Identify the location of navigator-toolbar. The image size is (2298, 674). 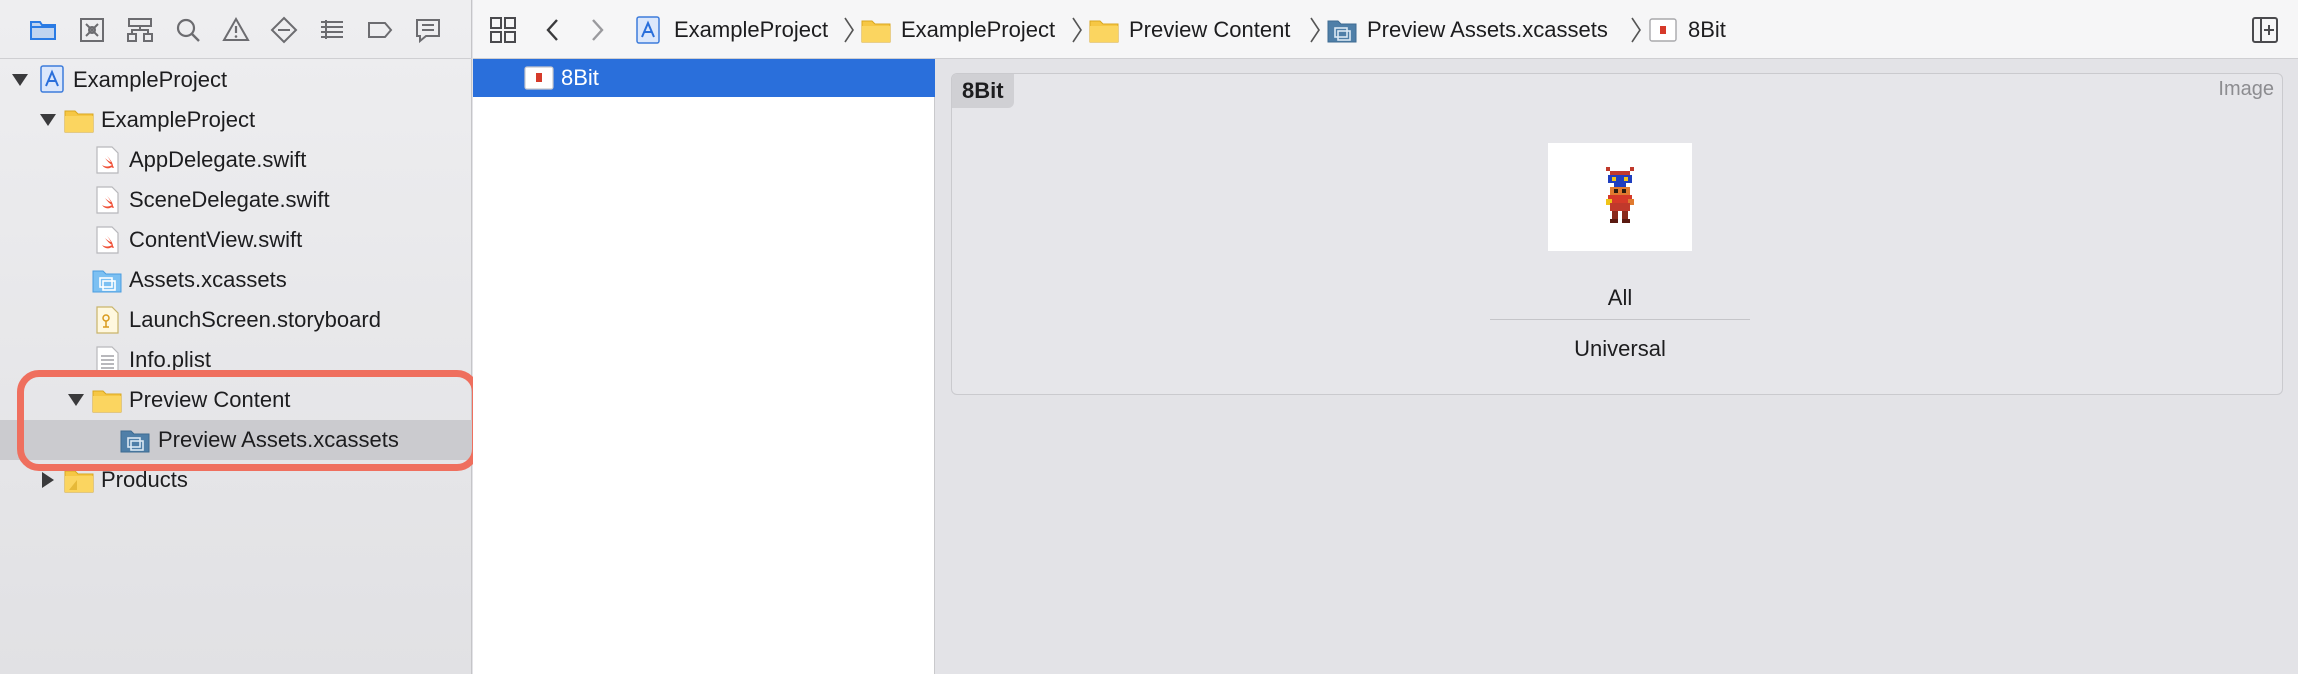
(236, 29).